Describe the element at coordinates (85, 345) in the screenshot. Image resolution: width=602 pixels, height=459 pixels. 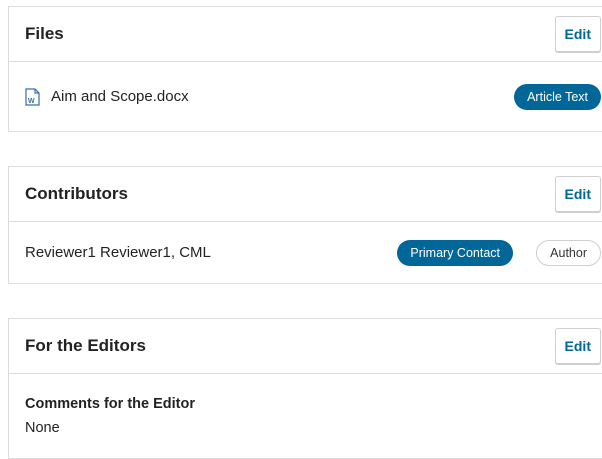
I see `editors-panel-title: For the Editors` at that location.